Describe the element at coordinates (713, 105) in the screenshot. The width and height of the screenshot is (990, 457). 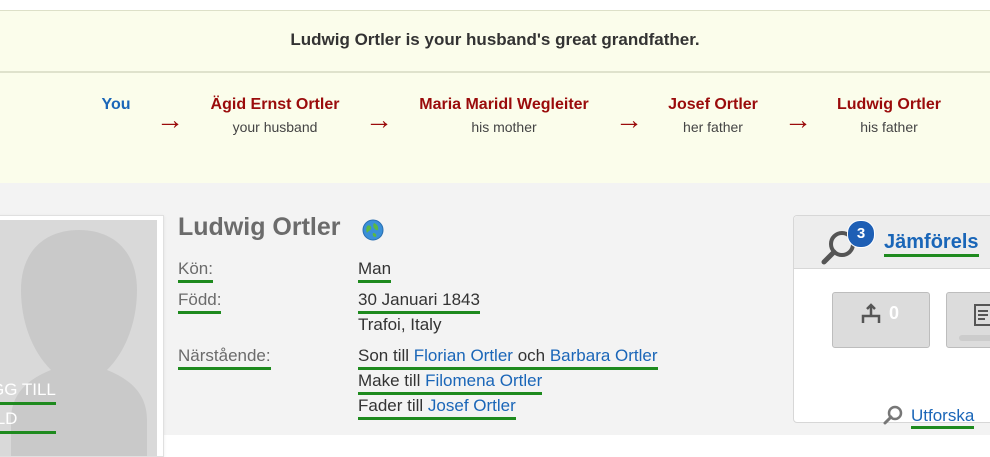
I see `chain-name-grandfather: Josef Ortler` at that location.